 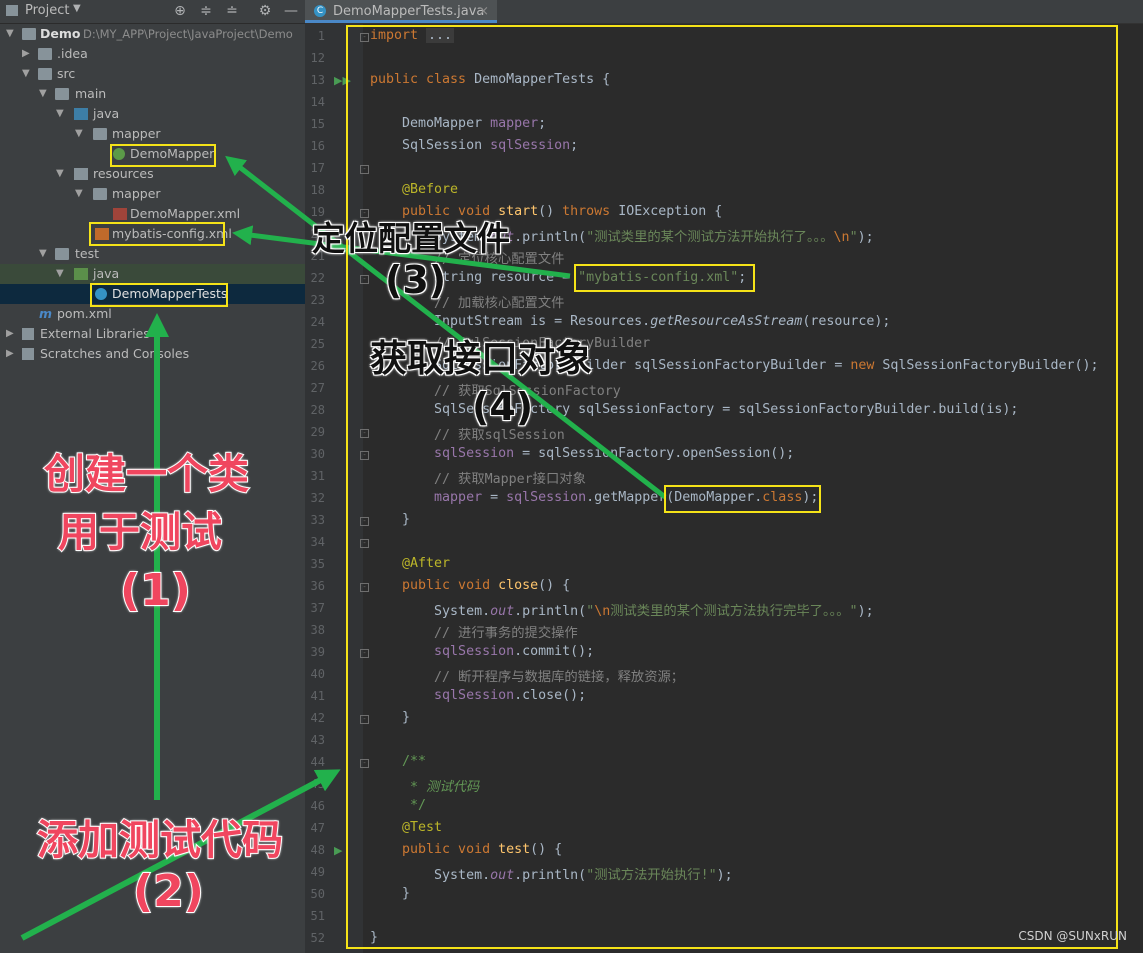 I want to click on highlight-mapper-class, so click(x=742, y=499).